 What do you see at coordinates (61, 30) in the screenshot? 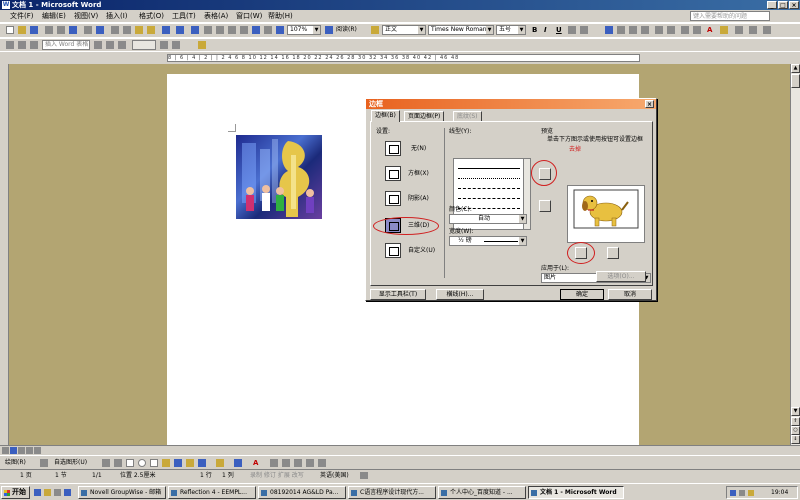
I see `print-icon` at bounding box center [61, 30].